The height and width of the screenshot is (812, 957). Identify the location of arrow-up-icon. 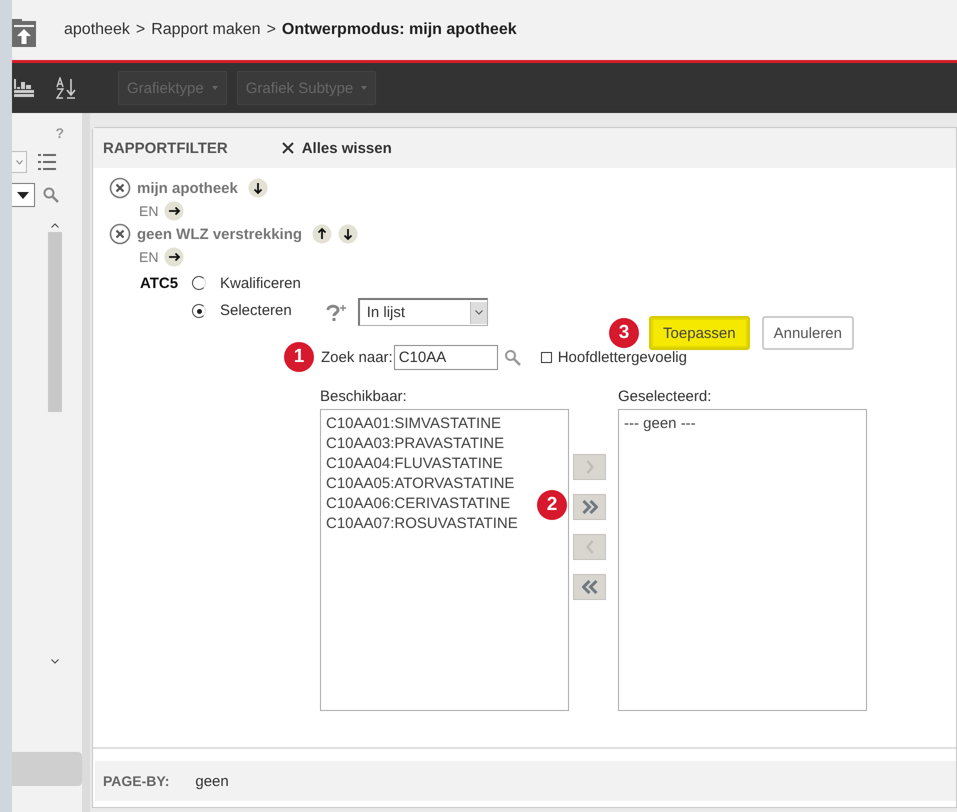
(322, 234).